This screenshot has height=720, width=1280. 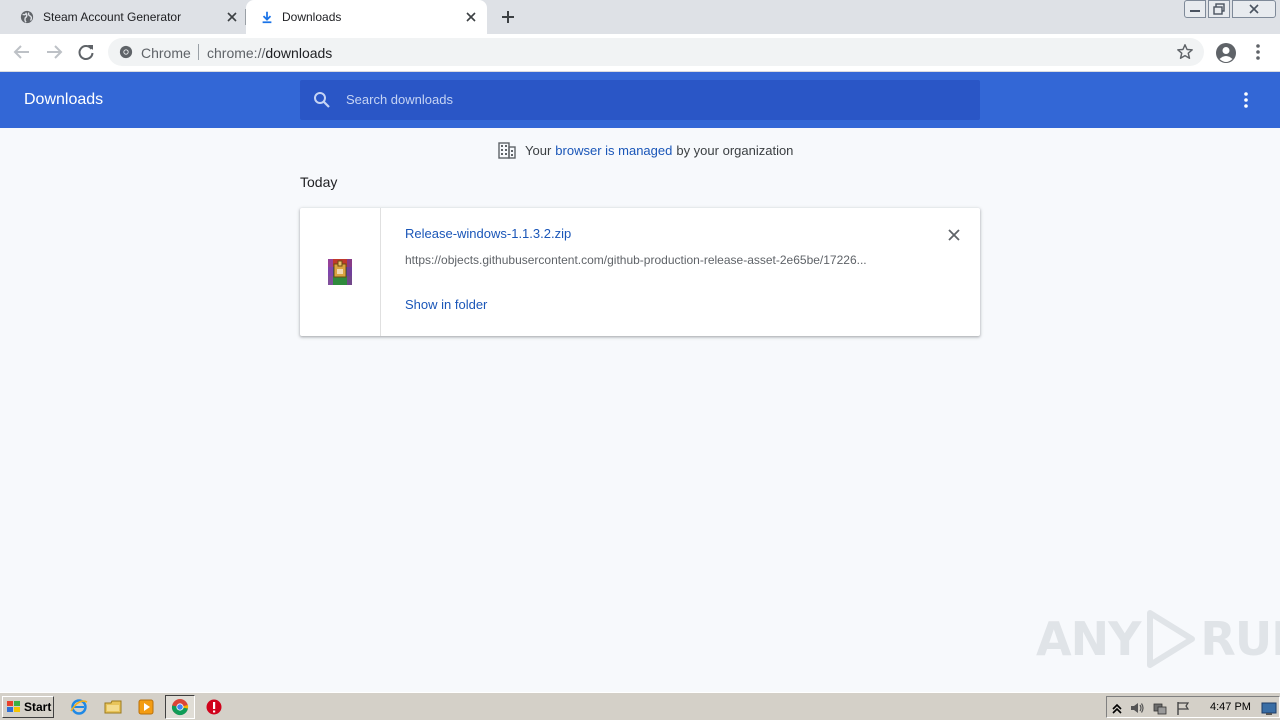 I want to click on file-icon-column, so click(x=340, y=272).